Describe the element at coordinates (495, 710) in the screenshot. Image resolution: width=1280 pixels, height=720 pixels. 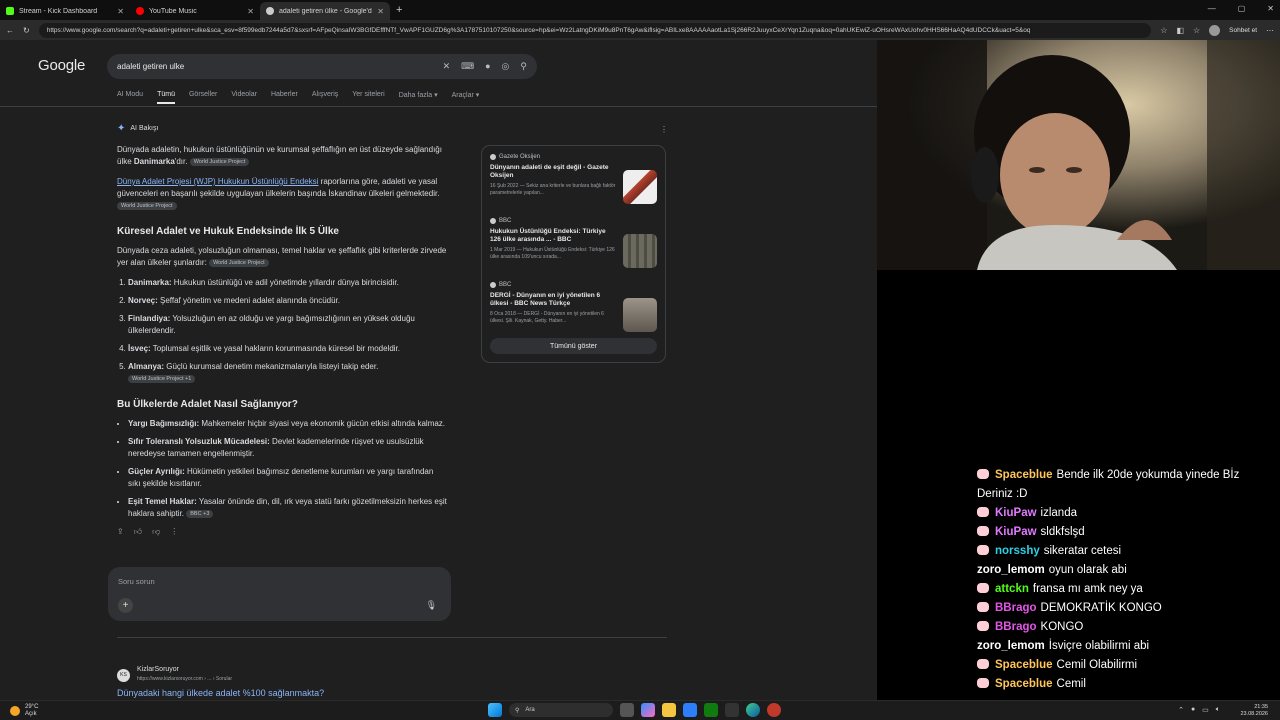
I see `start-icon` at that location.